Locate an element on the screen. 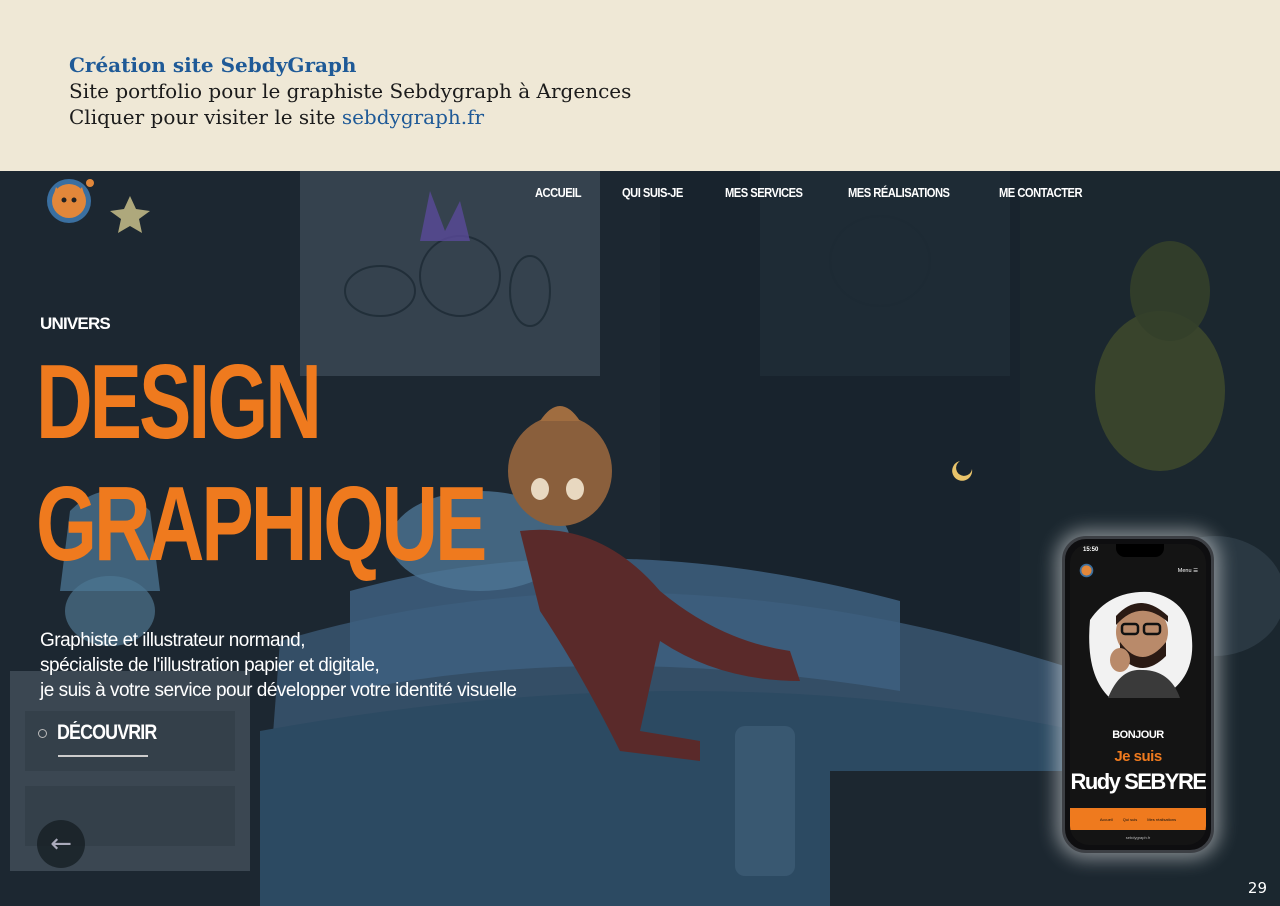  hero-headline-design: DESIGN is located at coordinates (179, 402).